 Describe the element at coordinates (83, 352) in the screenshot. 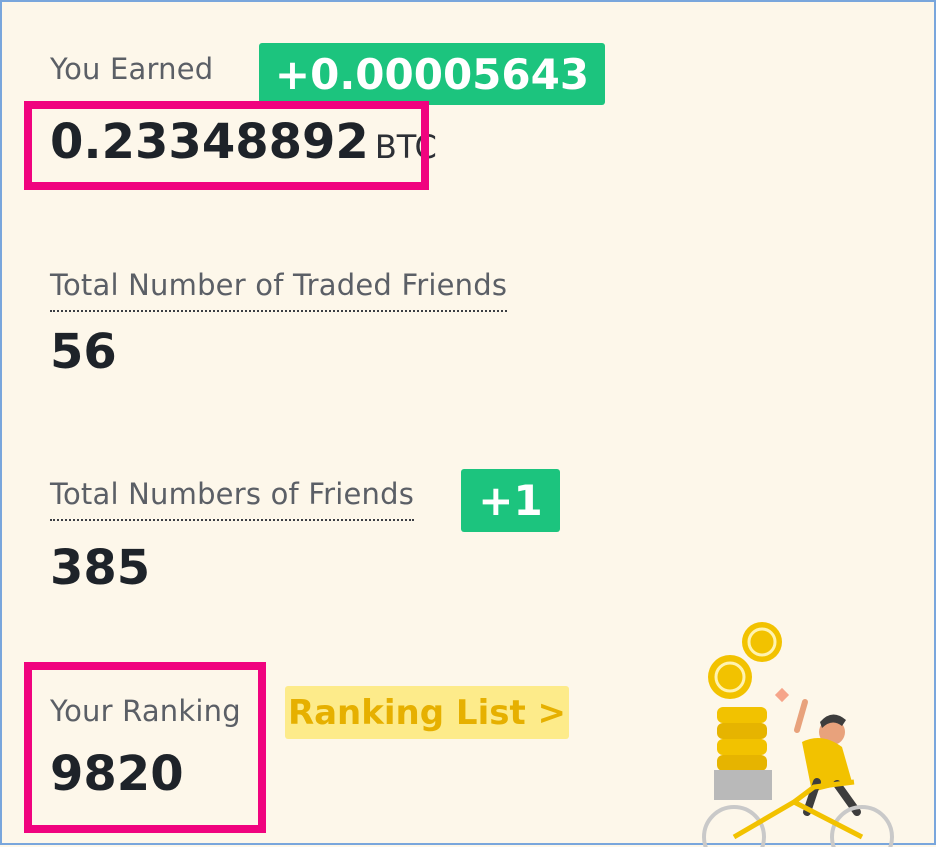

I see `traded-friends-value: 56` at that location.